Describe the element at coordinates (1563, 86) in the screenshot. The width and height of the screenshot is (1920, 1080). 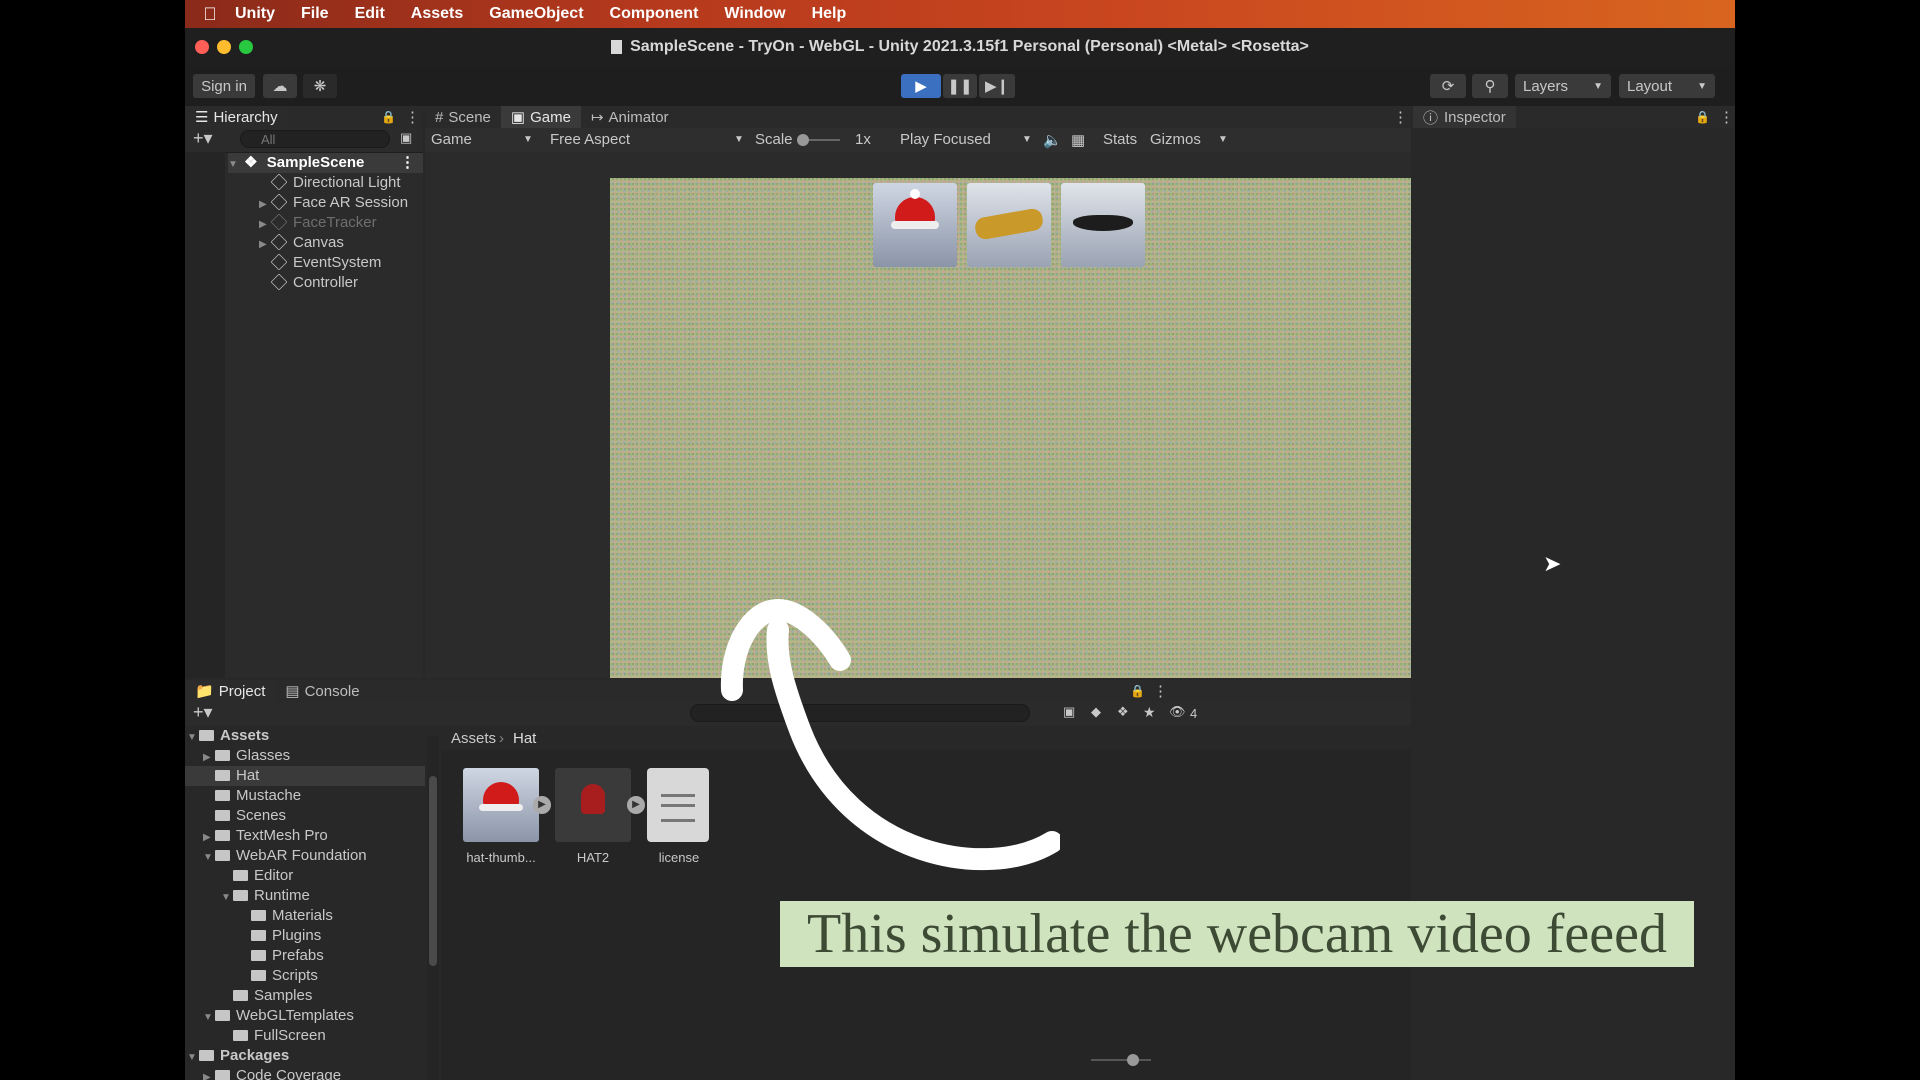
I see `layers-dropdown: Layers ▼` at that location.